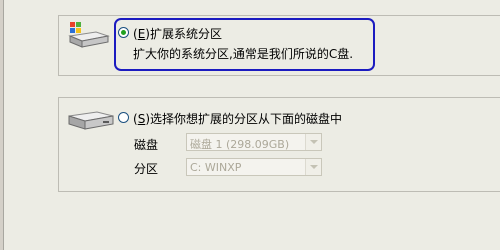 This screenshot has height=250, width=500. I want to click on choose-partition-text: 选择你想扩展的分区从下面的磁盘中, so click(246, 119).